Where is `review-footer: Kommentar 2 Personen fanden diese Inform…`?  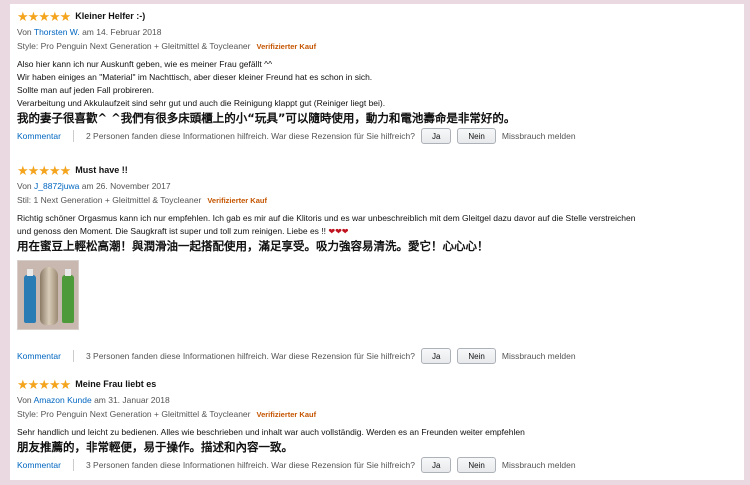
review-footer: Kommentar 2 Personen fanden diese Inform… is located at coordinates (377, 136).